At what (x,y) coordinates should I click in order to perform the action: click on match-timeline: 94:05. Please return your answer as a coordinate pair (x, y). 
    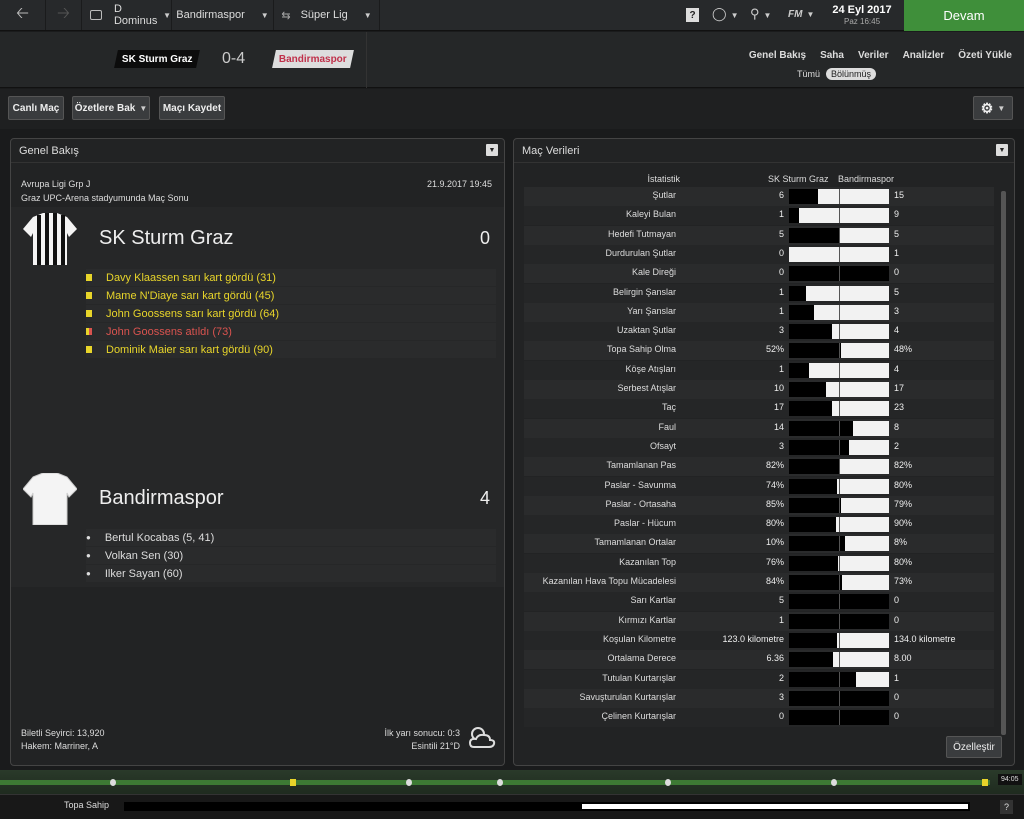
    Looking at the image, I should click on (512, 782).